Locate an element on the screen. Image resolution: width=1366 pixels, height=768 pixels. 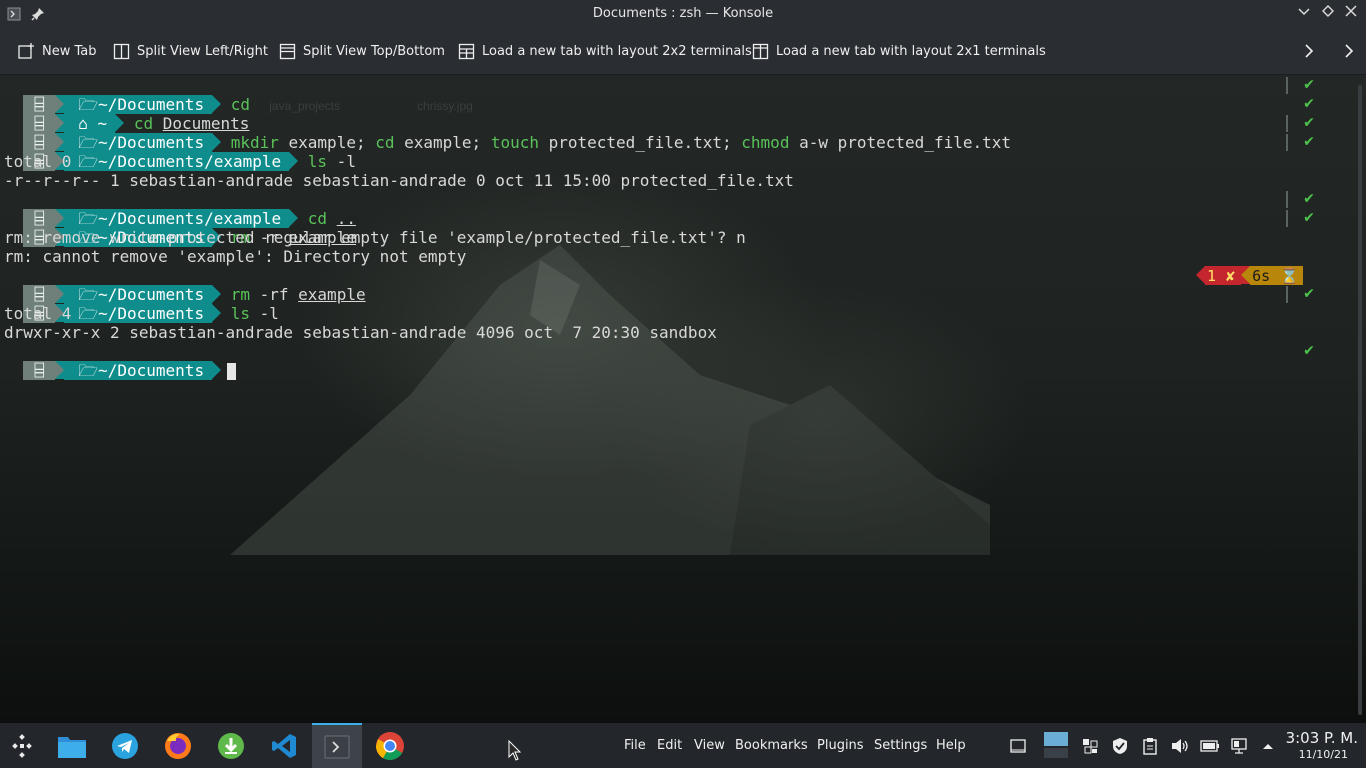
download-icon is located at coordinates (231, 746).